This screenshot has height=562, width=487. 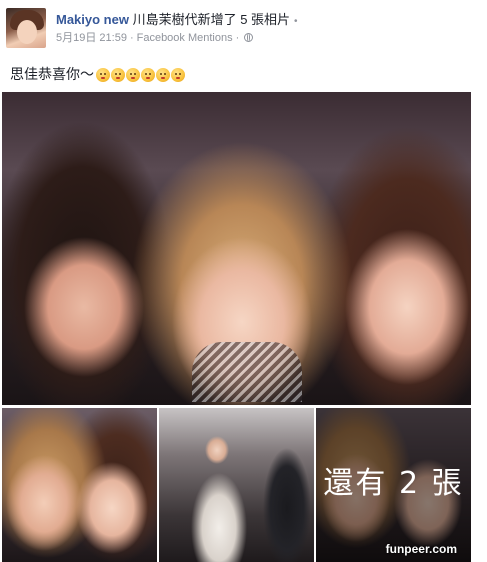 I want to click on avatar-face, so click(x=27, y=32).